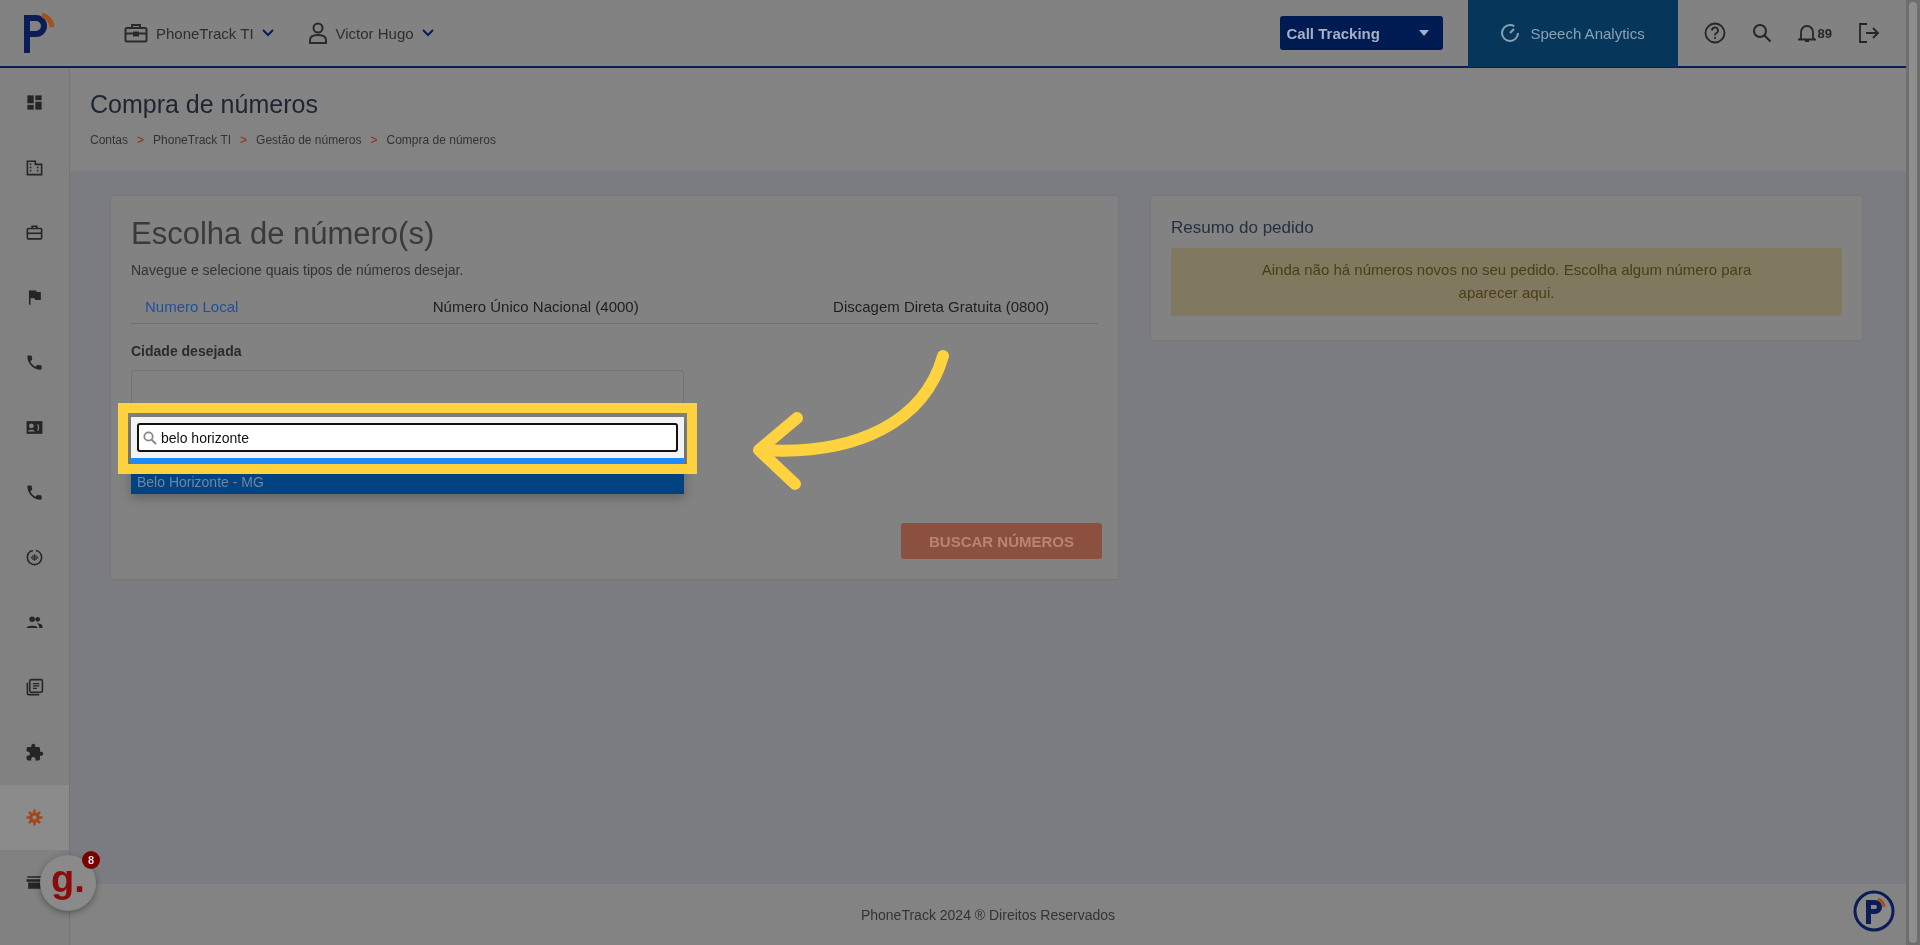  What do you see at coordinates (204, 104) in the screenshot?
I see `page-title: Compra de números` at bounding box center [204, 104].